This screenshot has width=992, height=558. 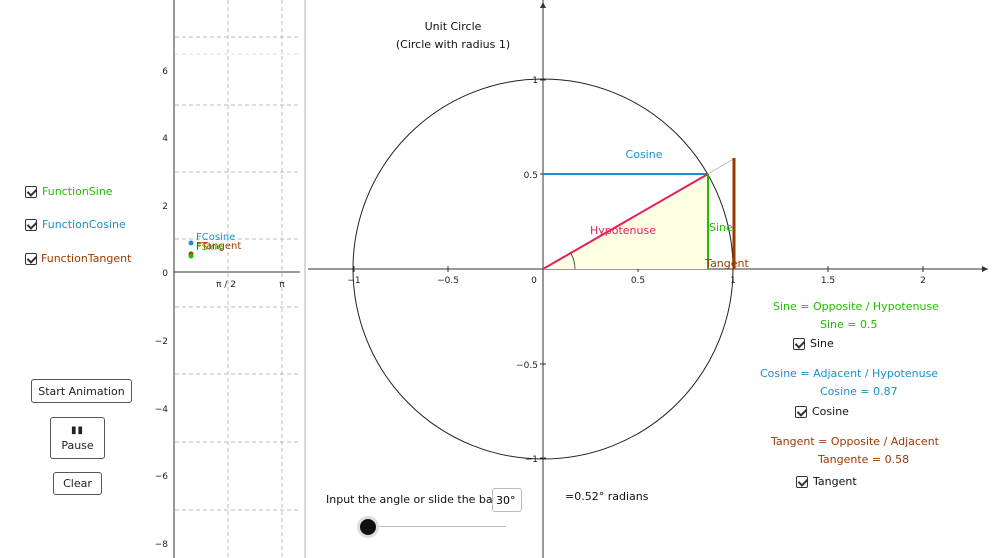 What do you see at coordinates (849, 373) in the screenshot?
I see `cosine-formula: Cosine = Adjacent / Hypotenuse` at bounding box center [849, 373].